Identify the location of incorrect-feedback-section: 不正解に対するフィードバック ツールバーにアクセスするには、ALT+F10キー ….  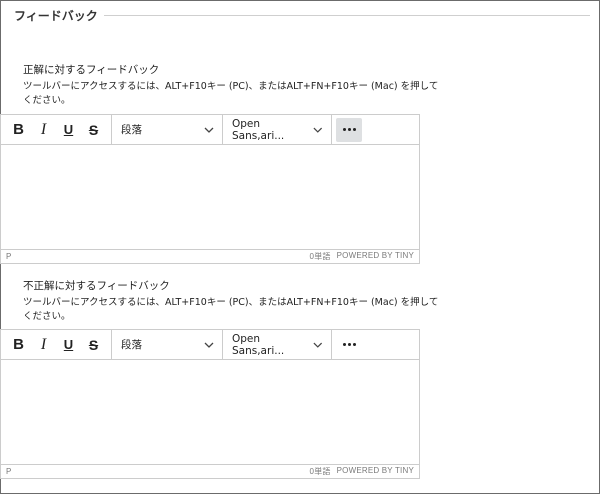
(233, 301).